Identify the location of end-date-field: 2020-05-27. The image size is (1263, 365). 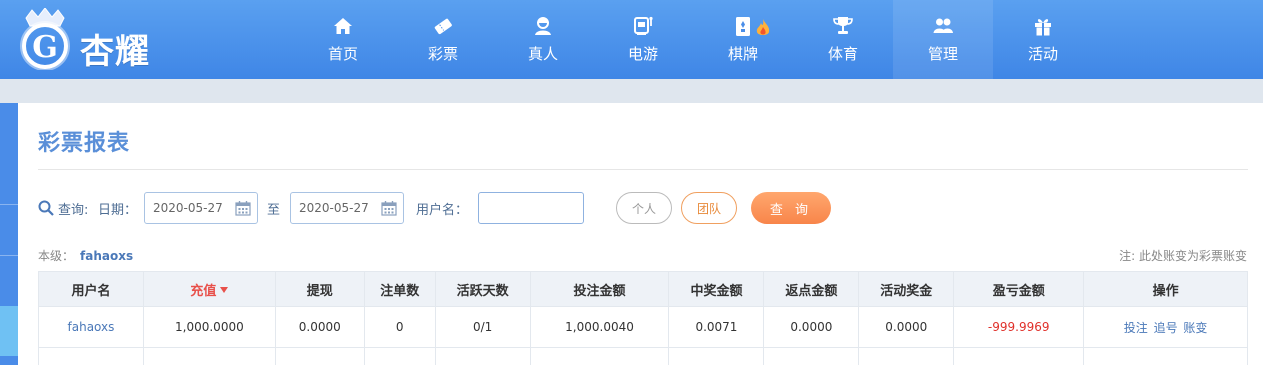
(347, 208).